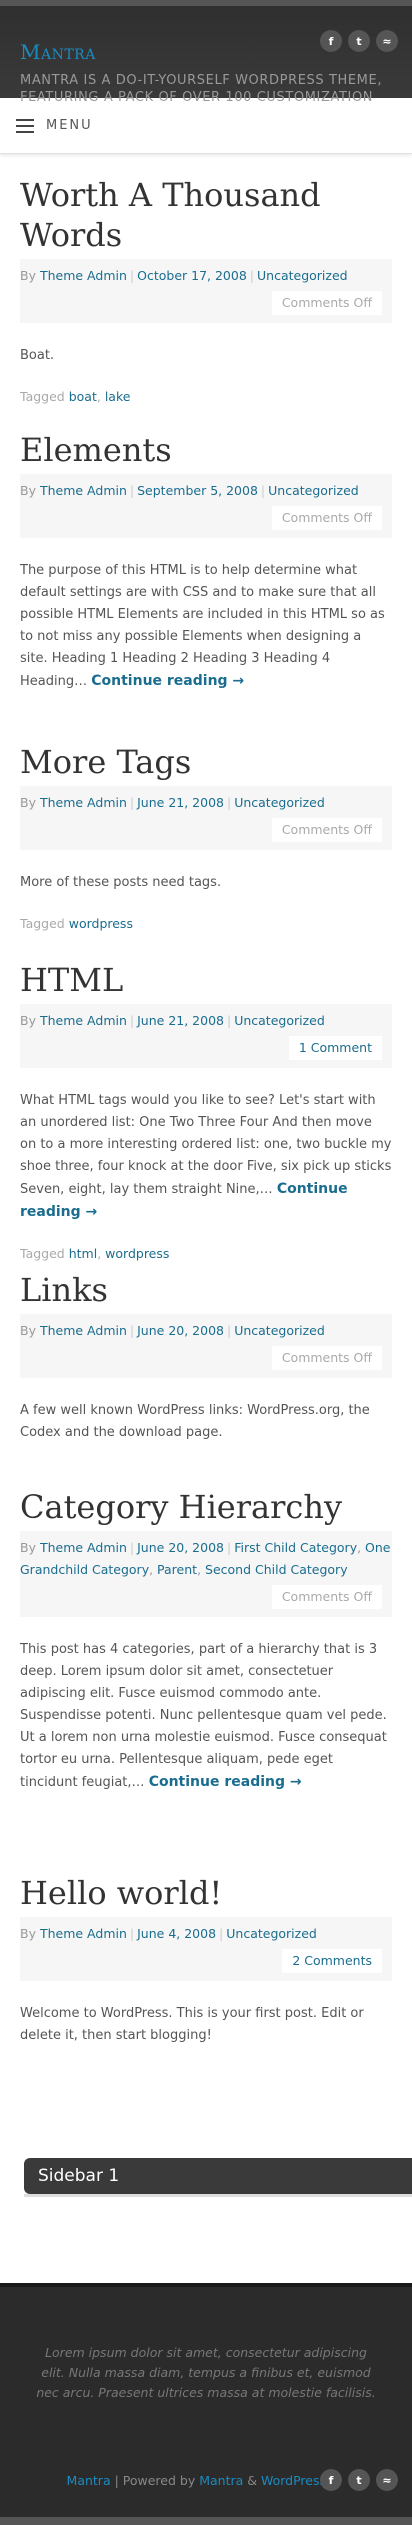  I want to click on date-link: October 17, 2008, so click(192, 275).